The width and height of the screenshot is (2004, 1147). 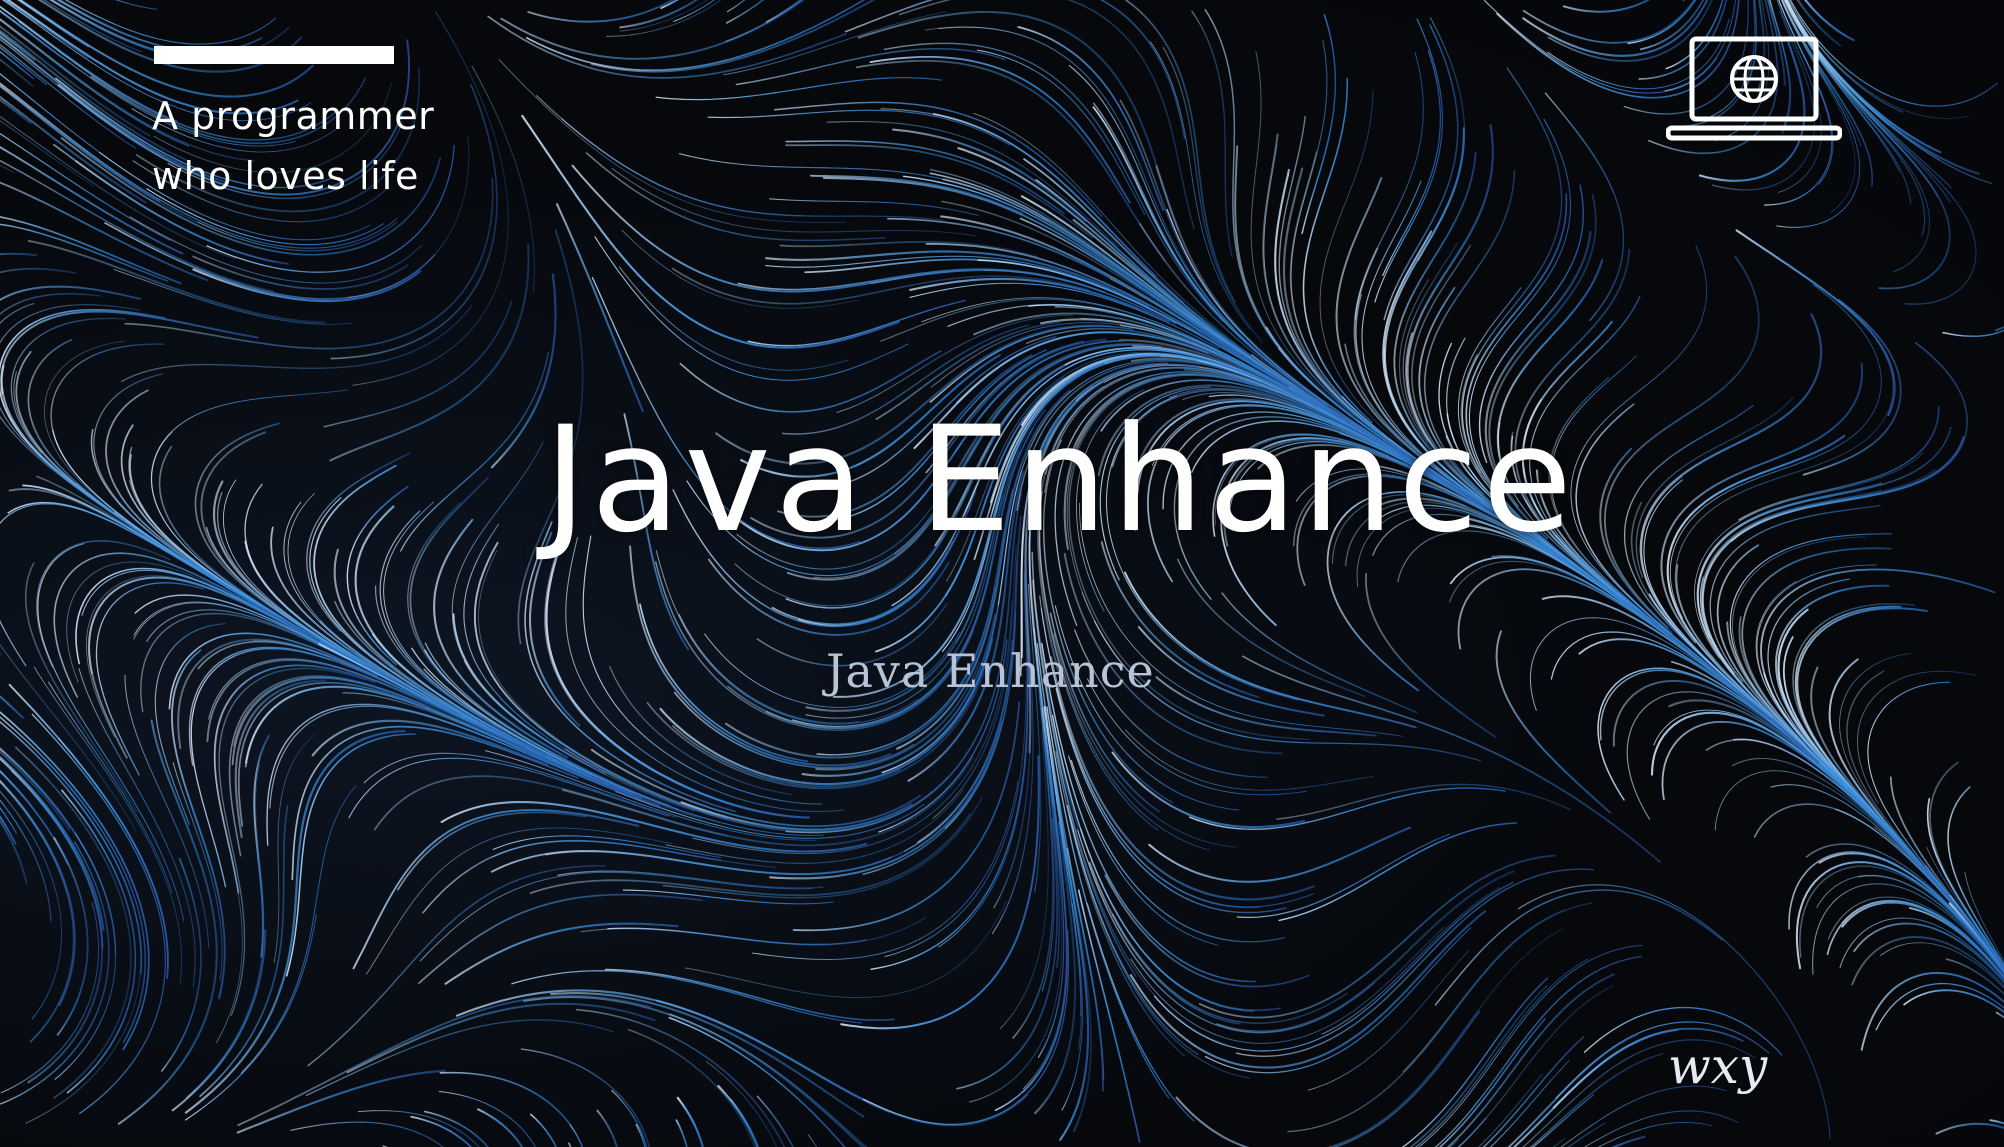 What do you see at coordinates (285, 176) in the screenshot?
I see `tagline-line-2: who loves life` at bounding box center [285, 176].